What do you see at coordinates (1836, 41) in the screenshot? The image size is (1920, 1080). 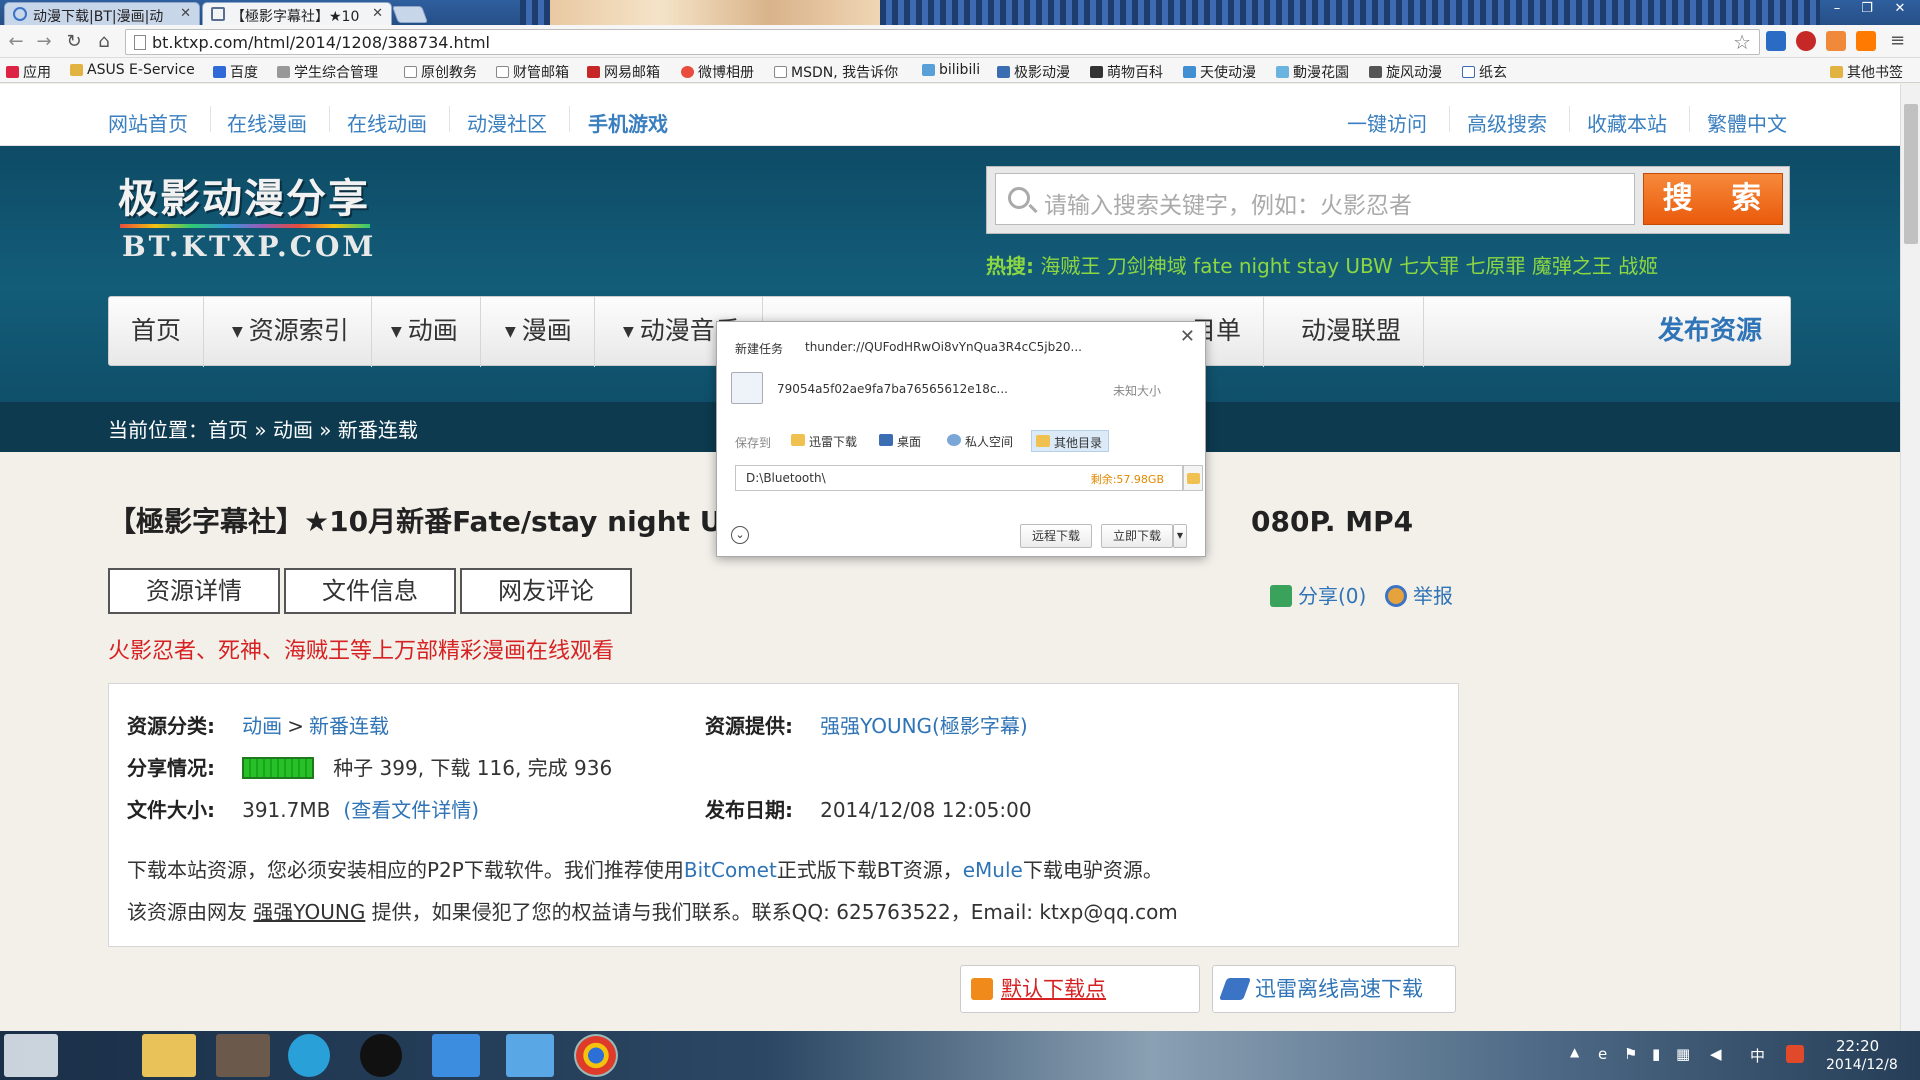 I see `rss-icon` at bounding box center [1836, 41].